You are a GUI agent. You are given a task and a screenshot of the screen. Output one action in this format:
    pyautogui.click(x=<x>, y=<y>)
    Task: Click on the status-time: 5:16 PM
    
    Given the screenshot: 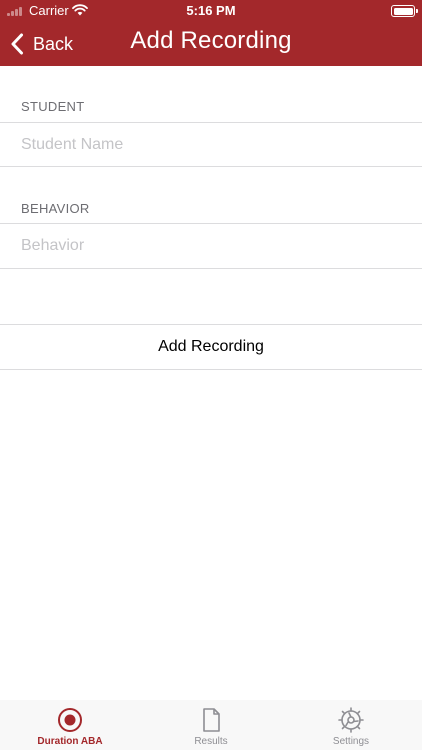 What is the action you would take?
    pyautogui.click(x=211, y=10)
    